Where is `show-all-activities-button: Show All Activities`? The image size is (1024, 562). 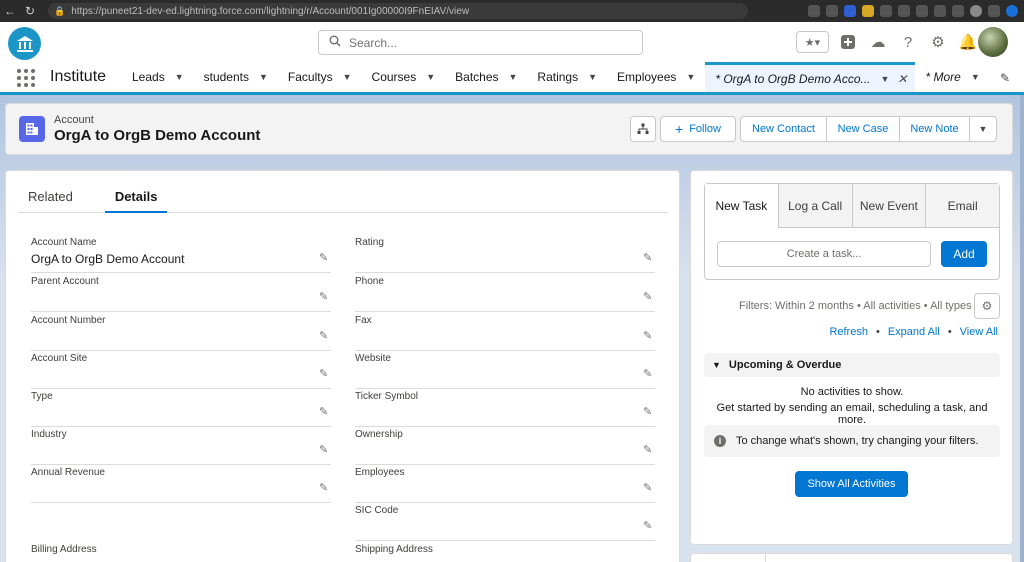 show-all-activities-button: Show All Activities is located at coordinates (851, 484).